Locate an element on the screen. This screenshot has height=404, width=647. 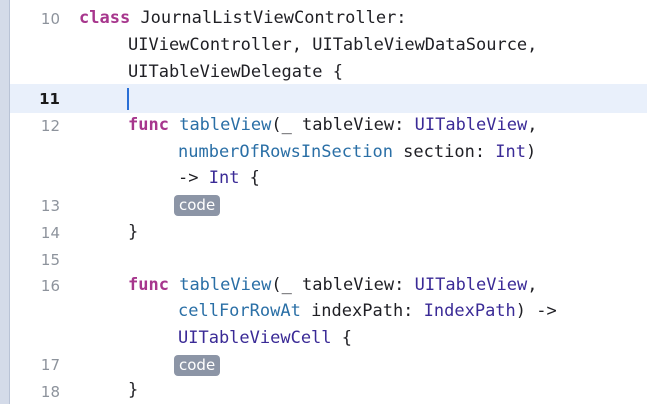
code-line-func1-signature: func tableView(_ tableView: UITableView, is located at coordinates (332, 125).